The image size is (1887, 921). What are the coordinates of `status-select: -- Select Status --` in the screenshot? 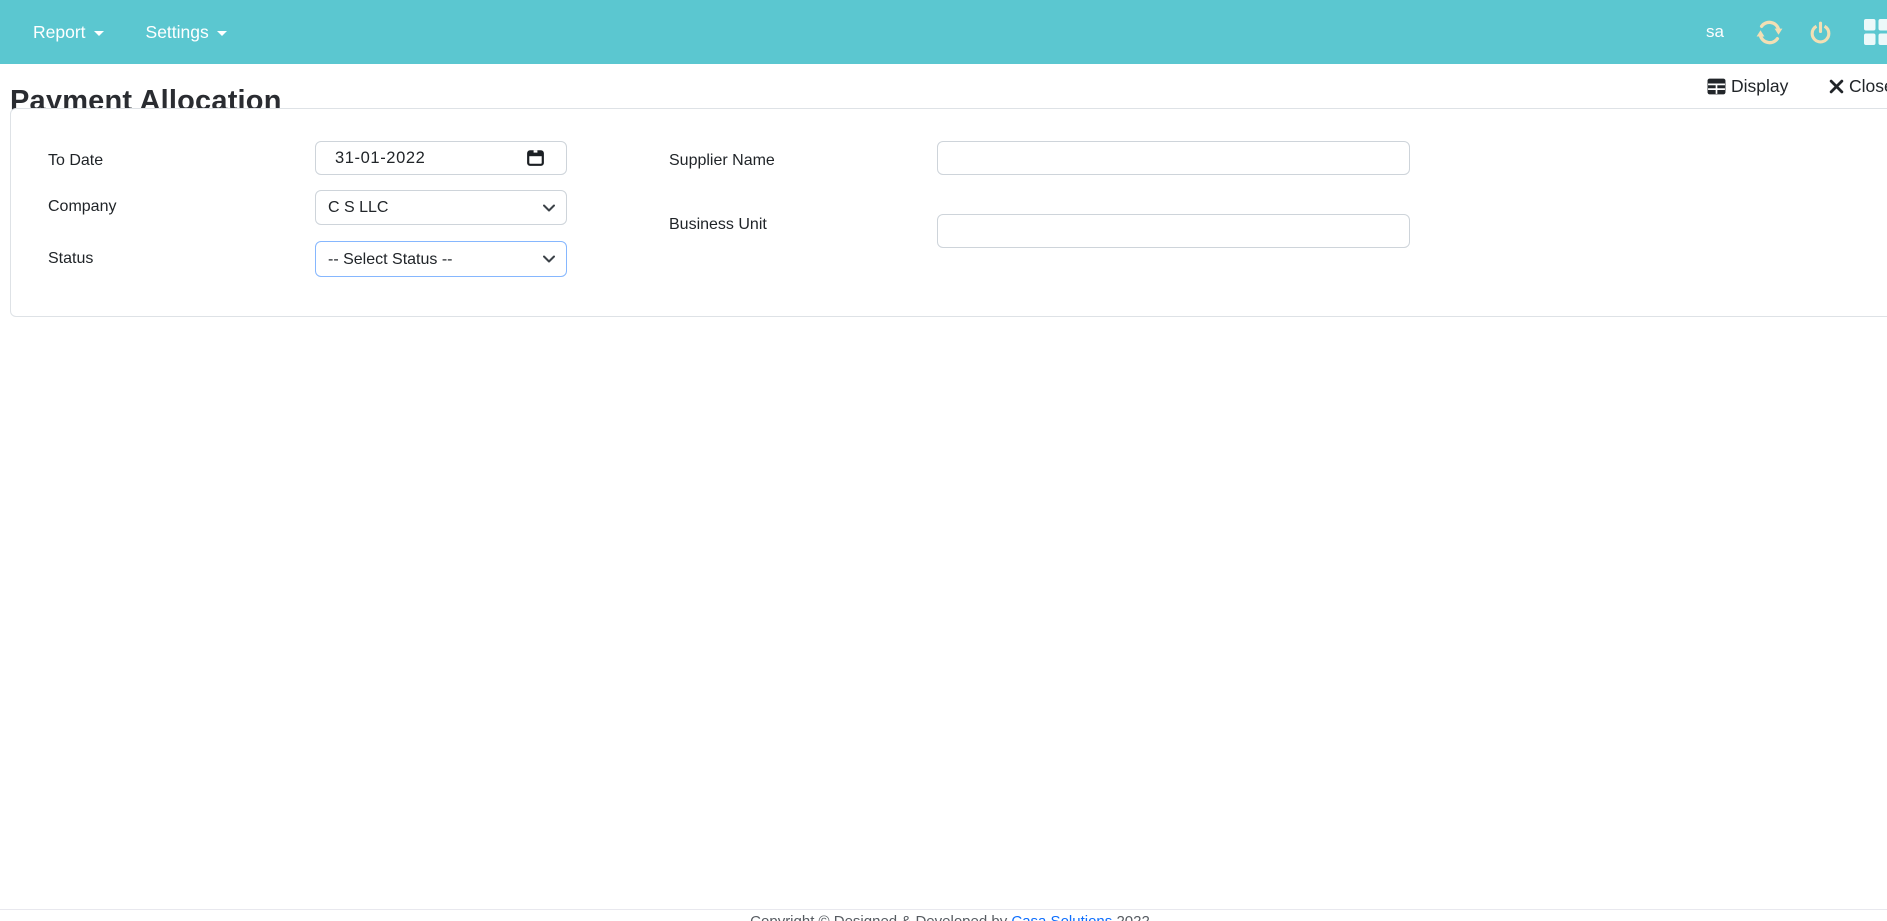 It's located at (441, 259).